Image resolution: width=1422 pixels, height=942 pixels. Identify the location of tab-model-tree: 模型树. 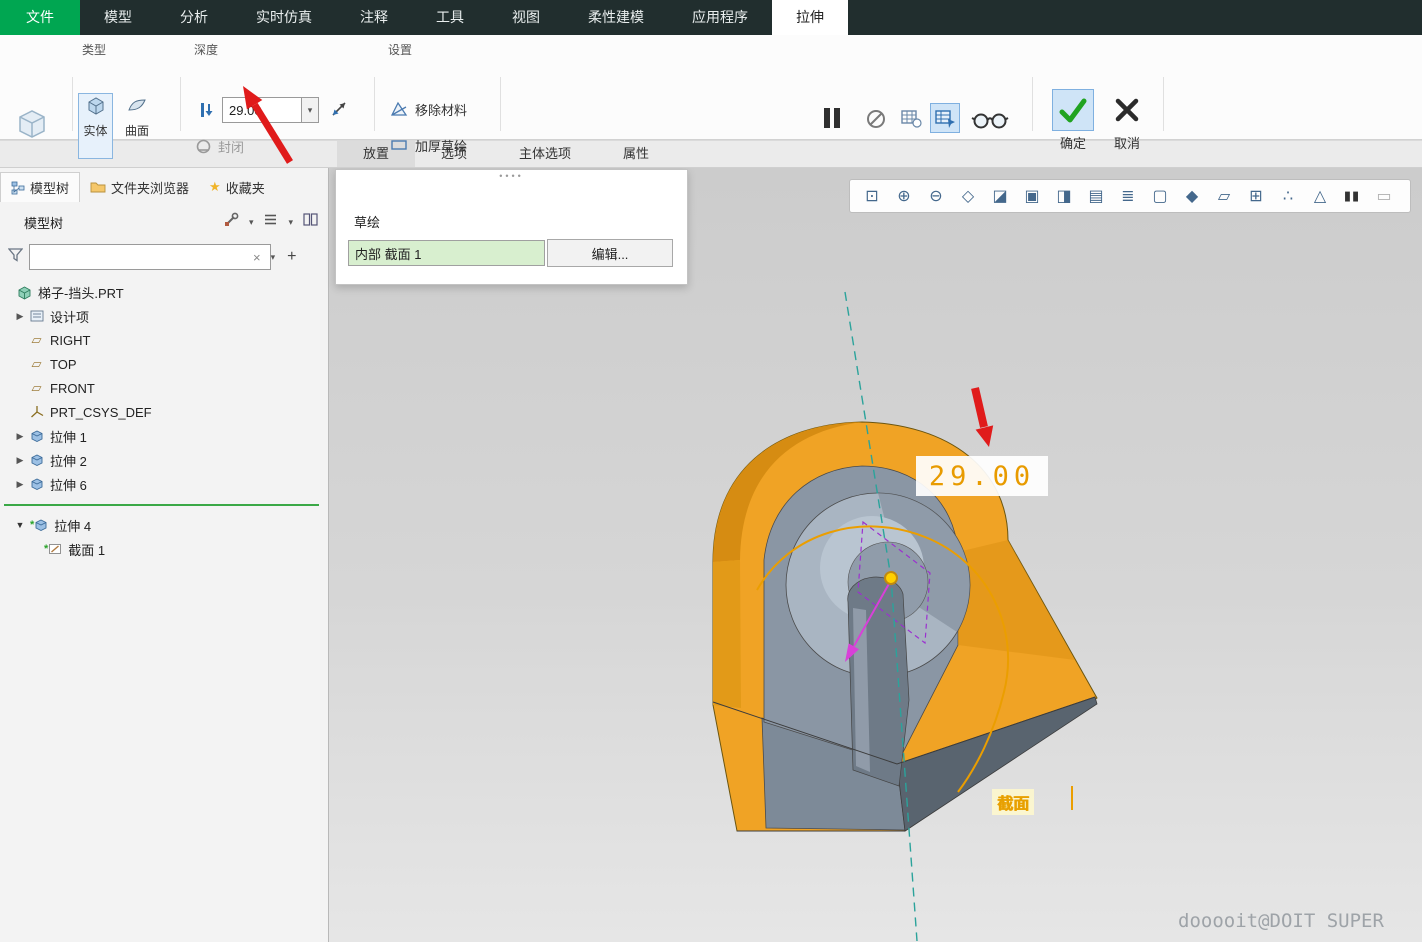
(40, 187).